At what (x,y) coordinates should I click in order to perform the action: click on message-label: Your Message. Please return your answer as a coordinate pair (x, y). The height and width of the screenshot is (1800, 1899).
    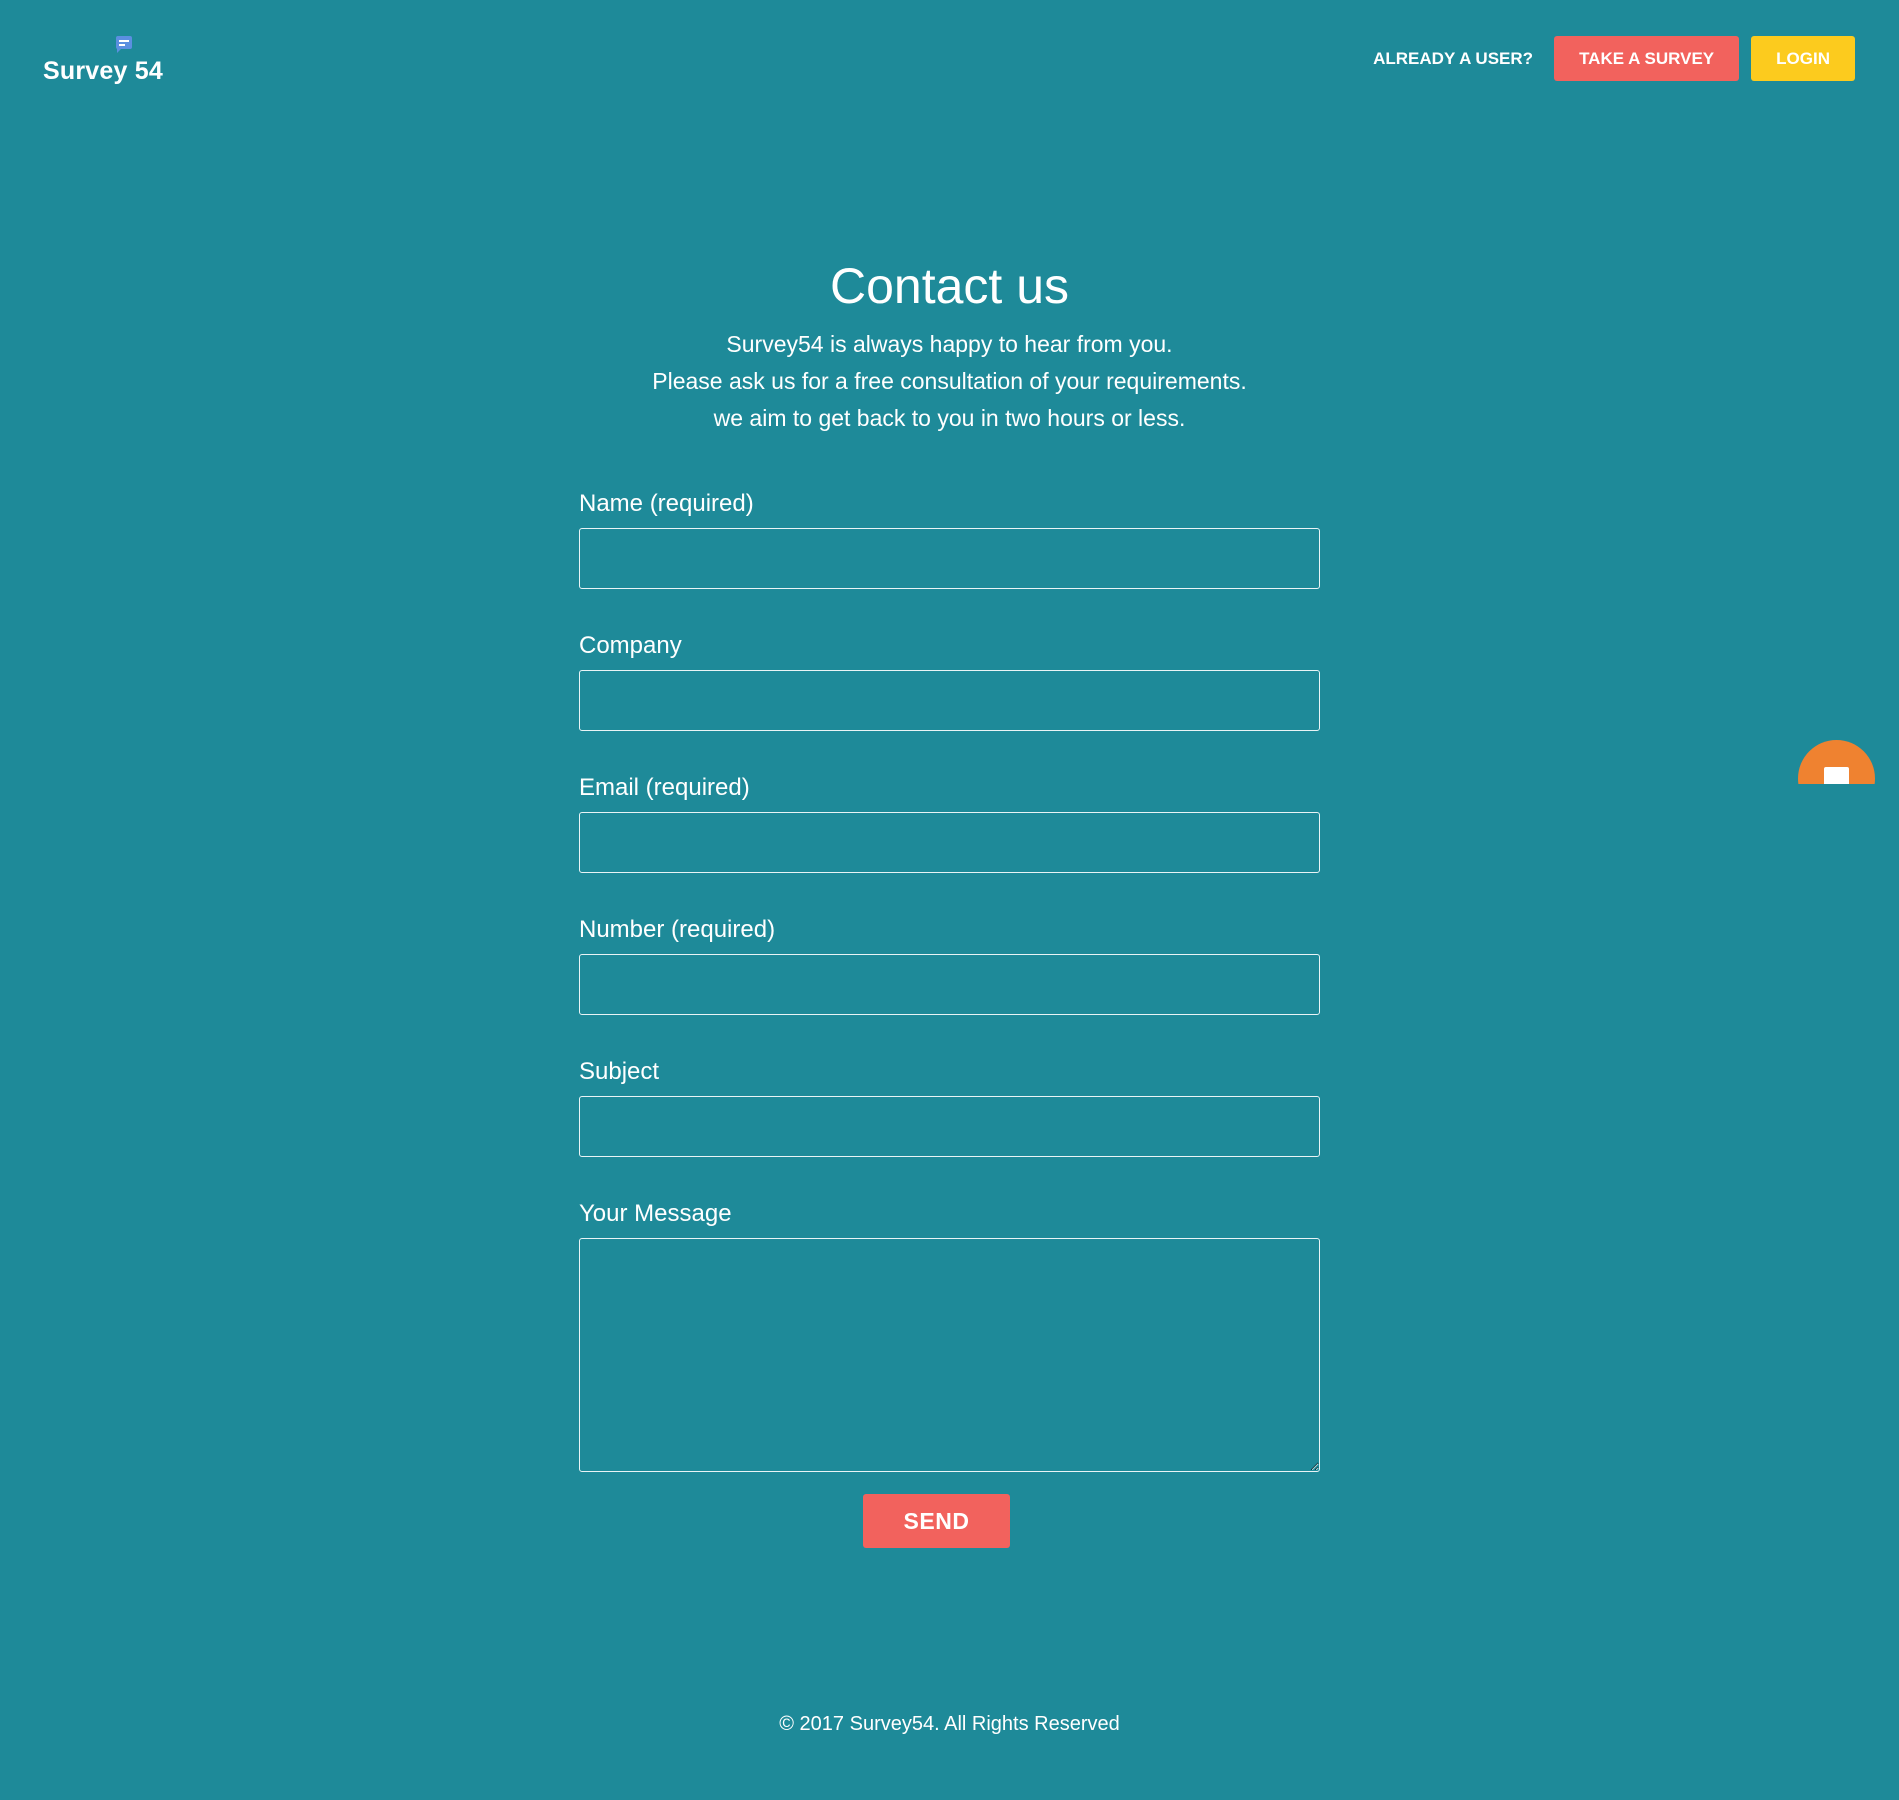
    Looking at the image, I should click on (655, 1213).